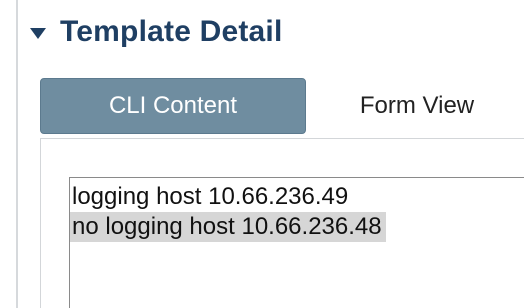 The image size is (524, 308). What do you see at coordinates (228, 227) in the screenshot?
I see `cli-line-selected: no logging host 10.66.236.48` at bounding box center [228, 227].